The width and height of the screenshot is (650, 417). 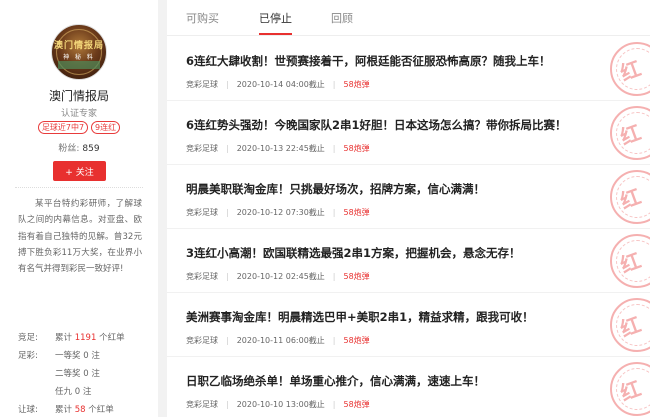 What do you see at coordinates (278, 404) in the screenshot?
I see `plan-meta: 竞彩足球 | 2020-10-10 13:00截止 | 58炮弹` at bounding box center [278, 404].